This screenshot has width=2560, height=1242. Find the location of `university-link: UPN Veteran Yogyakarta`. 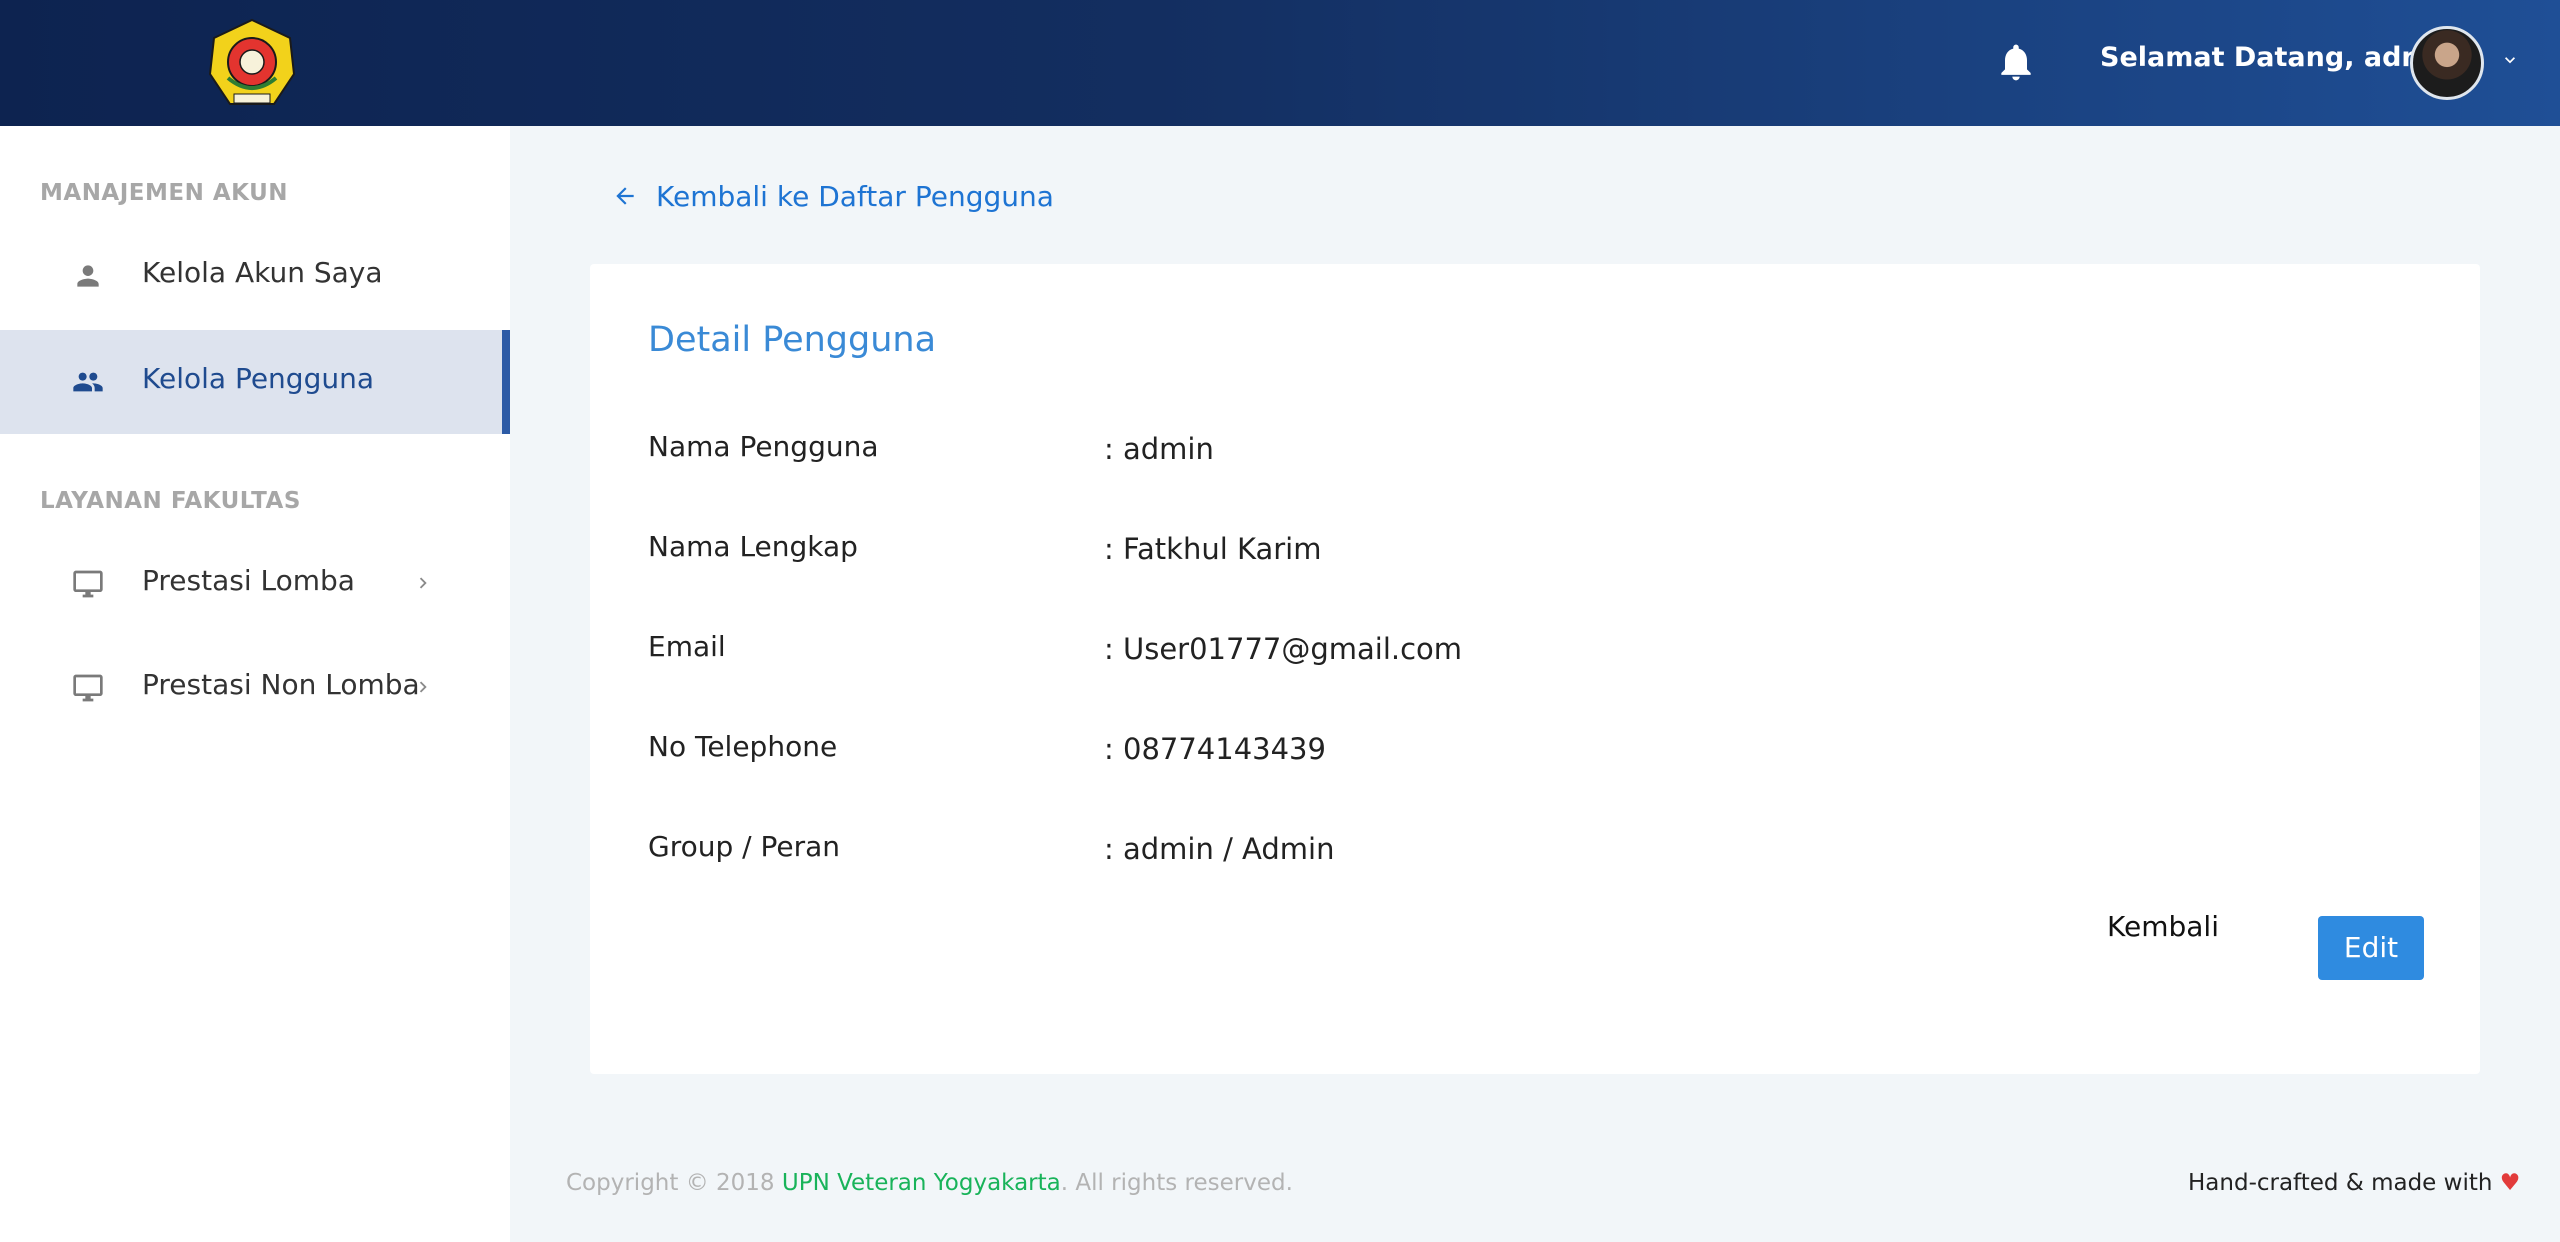

university-link: UPN Veteran Yogyakarta is located at coordinates (921, 1183).